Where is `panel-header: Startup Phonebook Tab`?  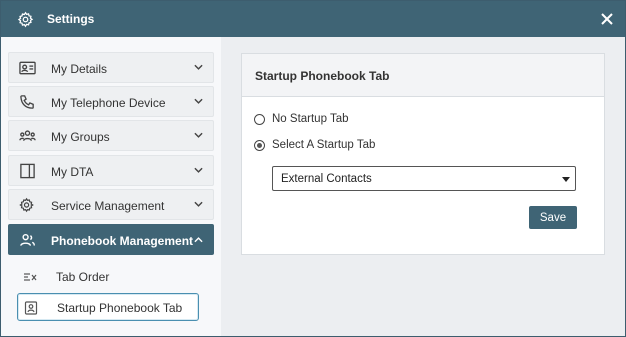
panel-header: Startup Phonebook Tab is located at coordinates (423, 75).